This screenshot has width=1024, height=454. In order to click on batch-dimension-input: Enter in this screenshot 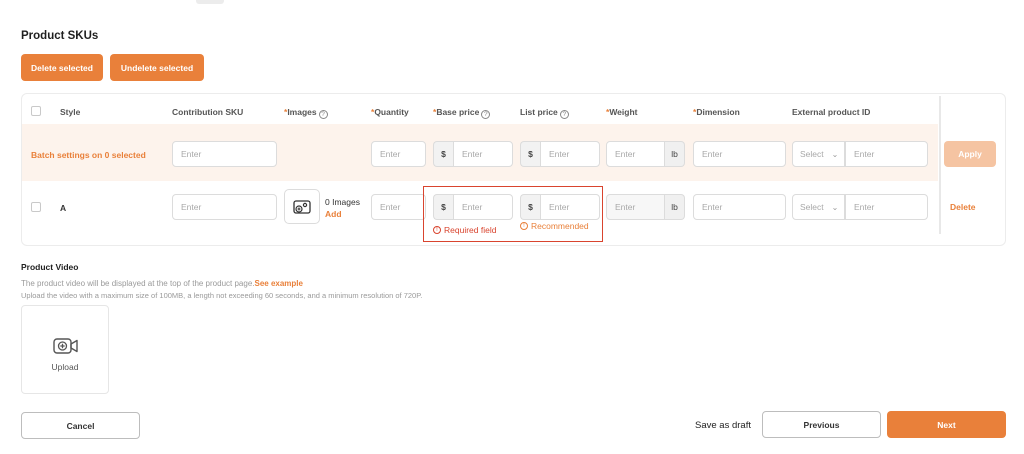, I will do `click(739, 154)`.